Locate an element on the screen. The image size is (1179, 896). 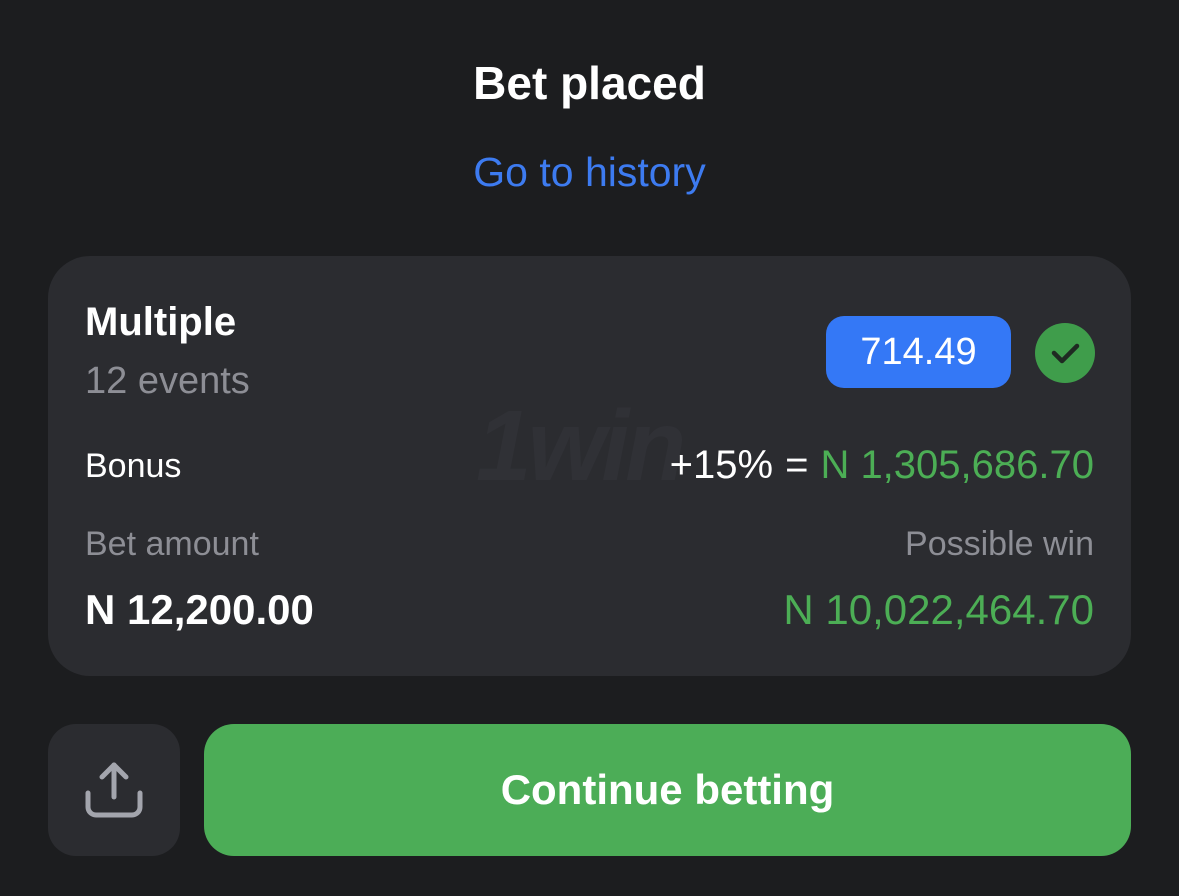
share-button is located at coordinates (114, 790).